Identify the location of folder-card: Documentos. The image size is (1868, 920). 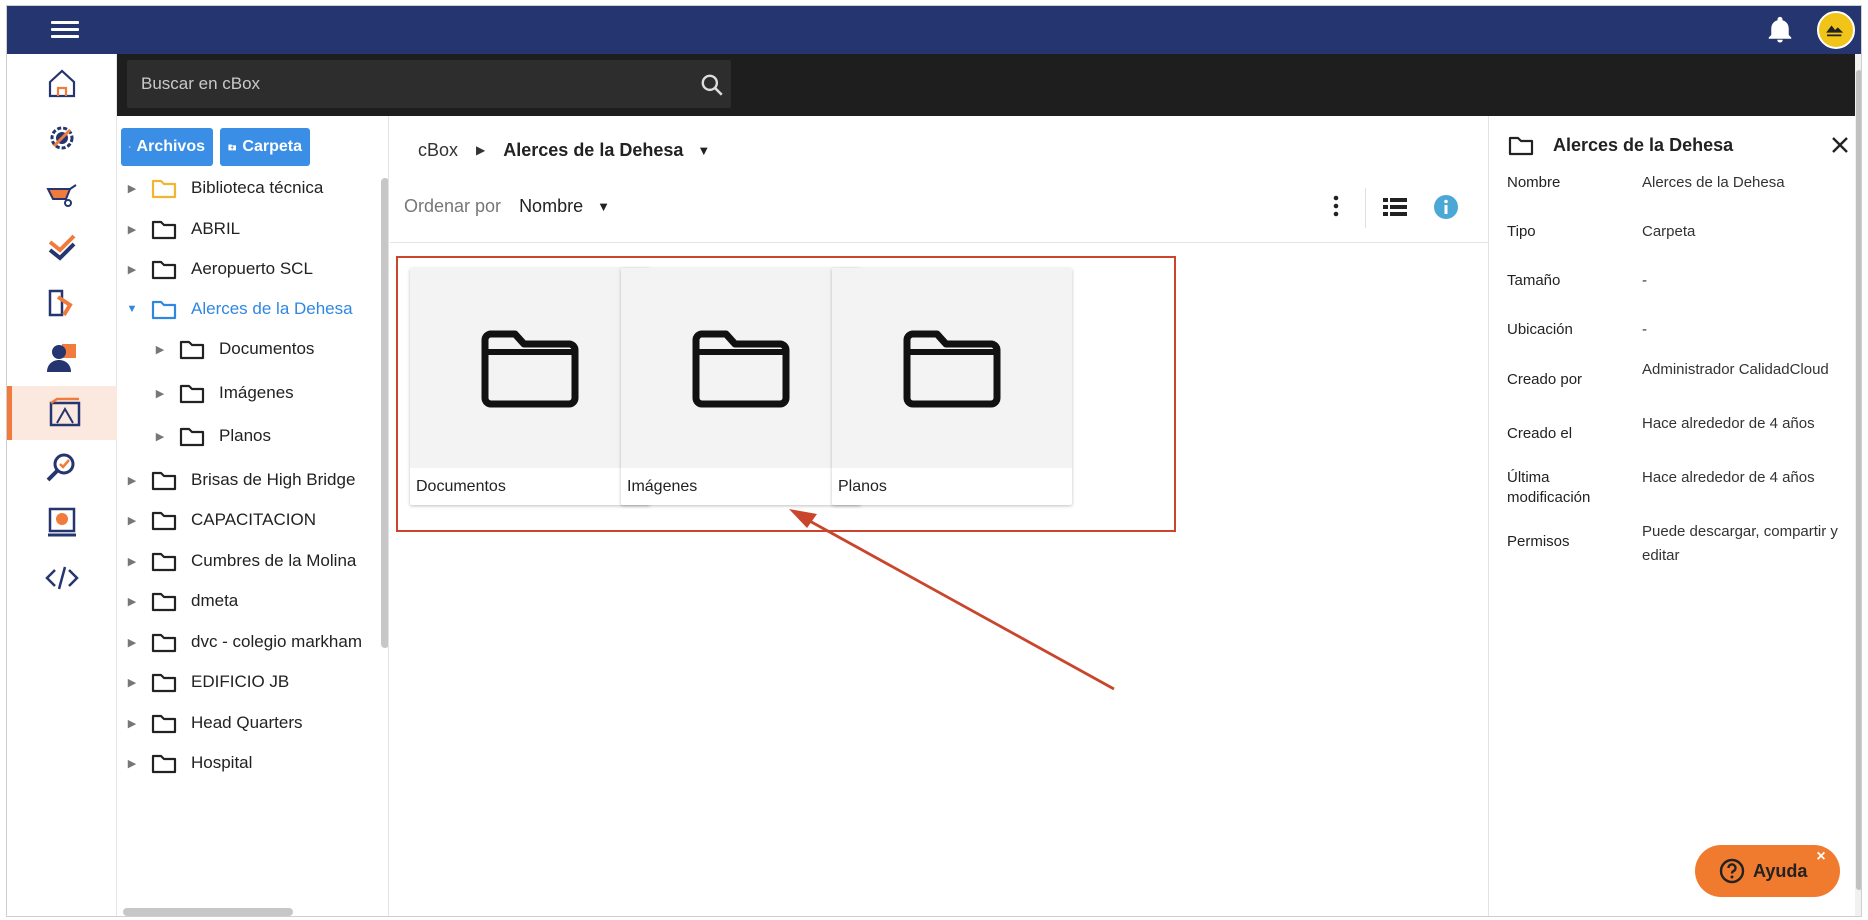
(530, 386).